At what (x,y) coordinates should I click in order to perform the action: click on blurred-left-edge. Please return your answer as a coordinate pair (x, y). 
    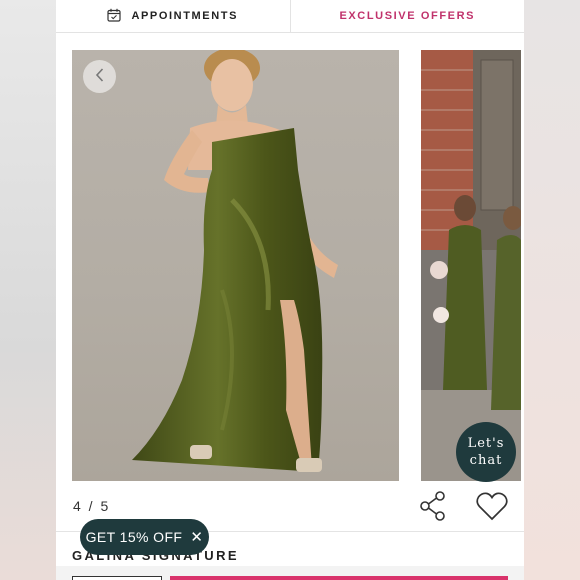
    Looking at the image, I should click on (28, 290).